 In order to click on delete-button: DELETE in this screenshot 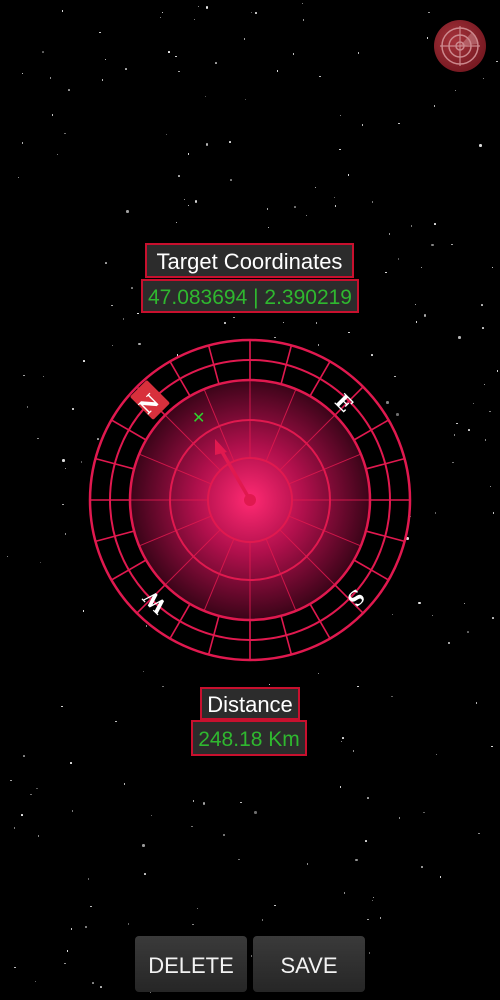, I will do `click(191, 964)`.